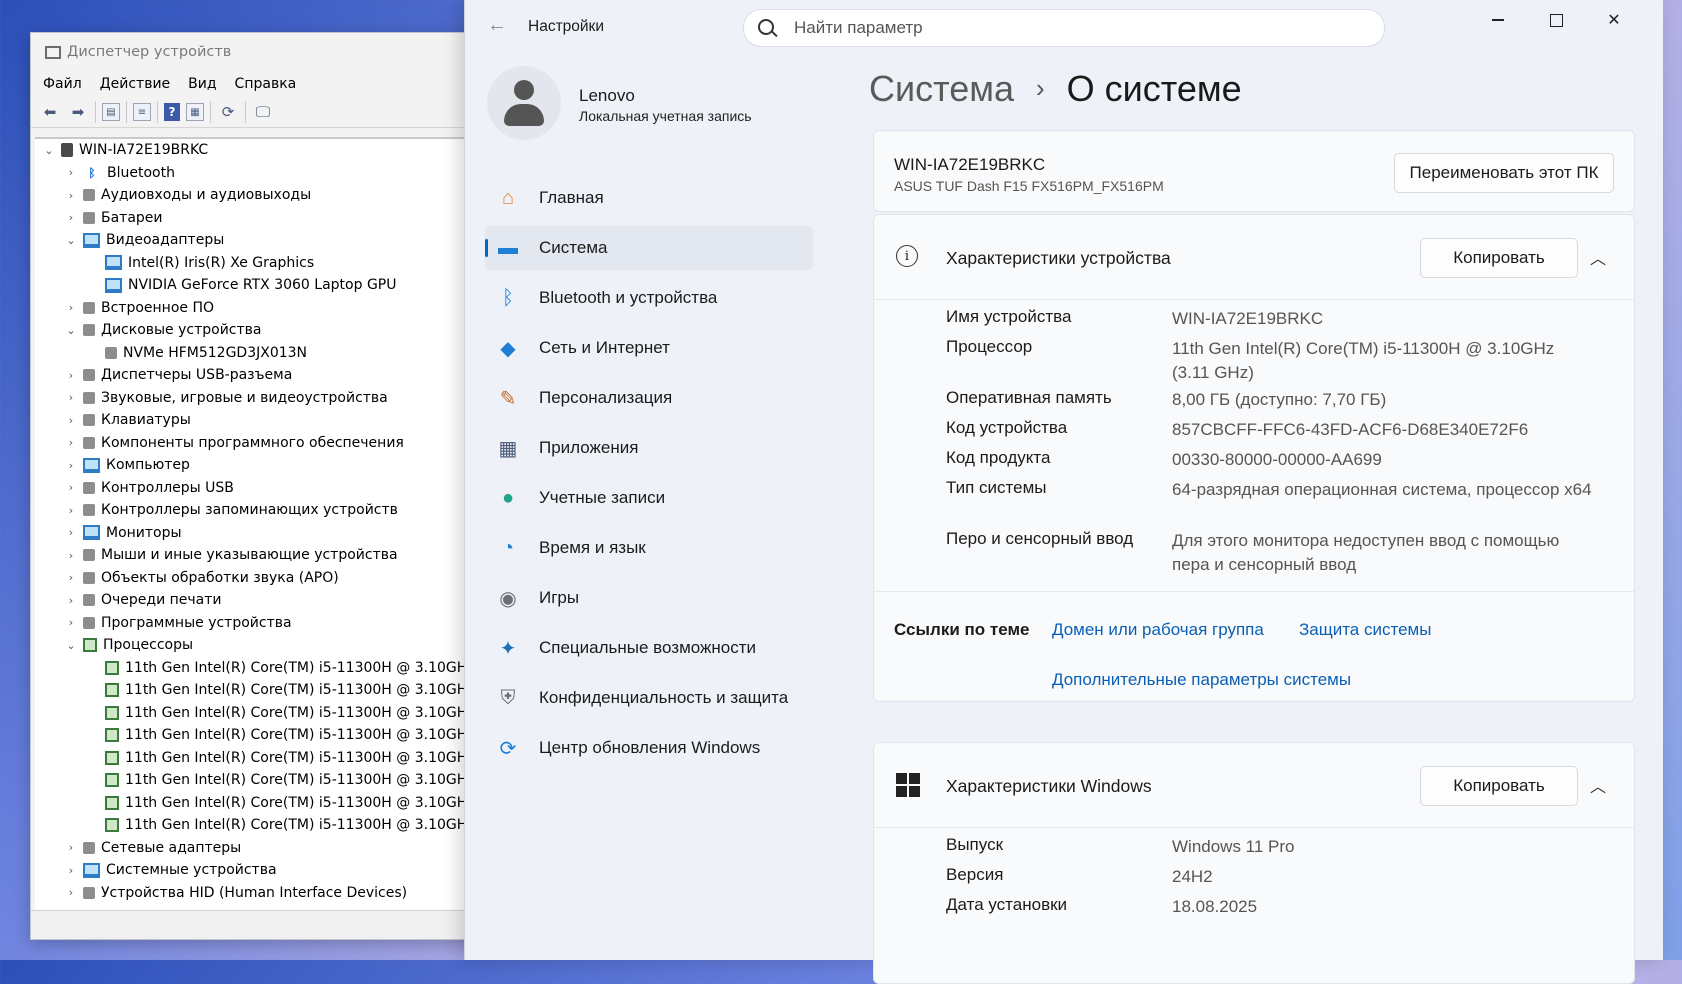 Image resolution: width=1682 pixels, height=984 pixels. What do you see at coordinates (172, 112) in the screenshot?
I see `help-icon: ?` at bounding box center [172, 112].